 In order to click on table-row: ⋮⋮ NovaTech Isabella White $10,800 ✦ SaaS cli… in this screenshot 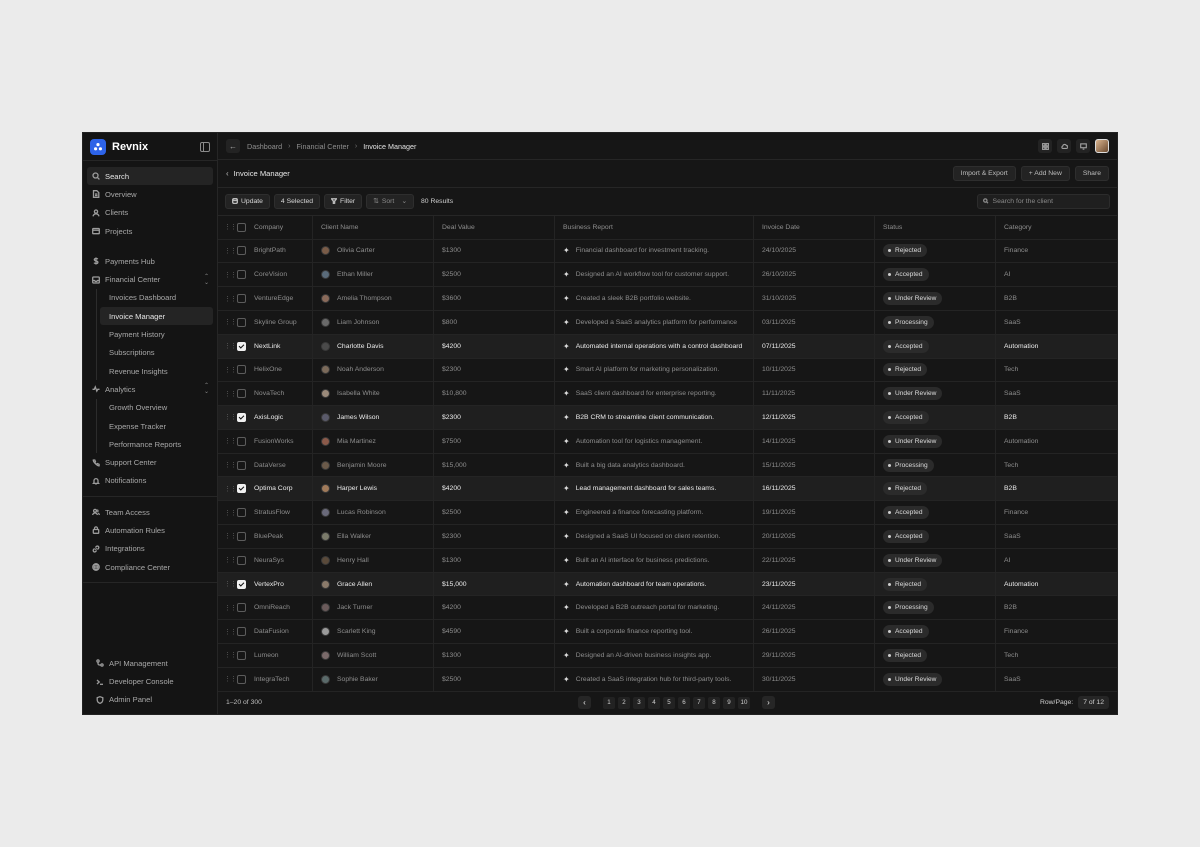, I will do `click(667, 394)`.